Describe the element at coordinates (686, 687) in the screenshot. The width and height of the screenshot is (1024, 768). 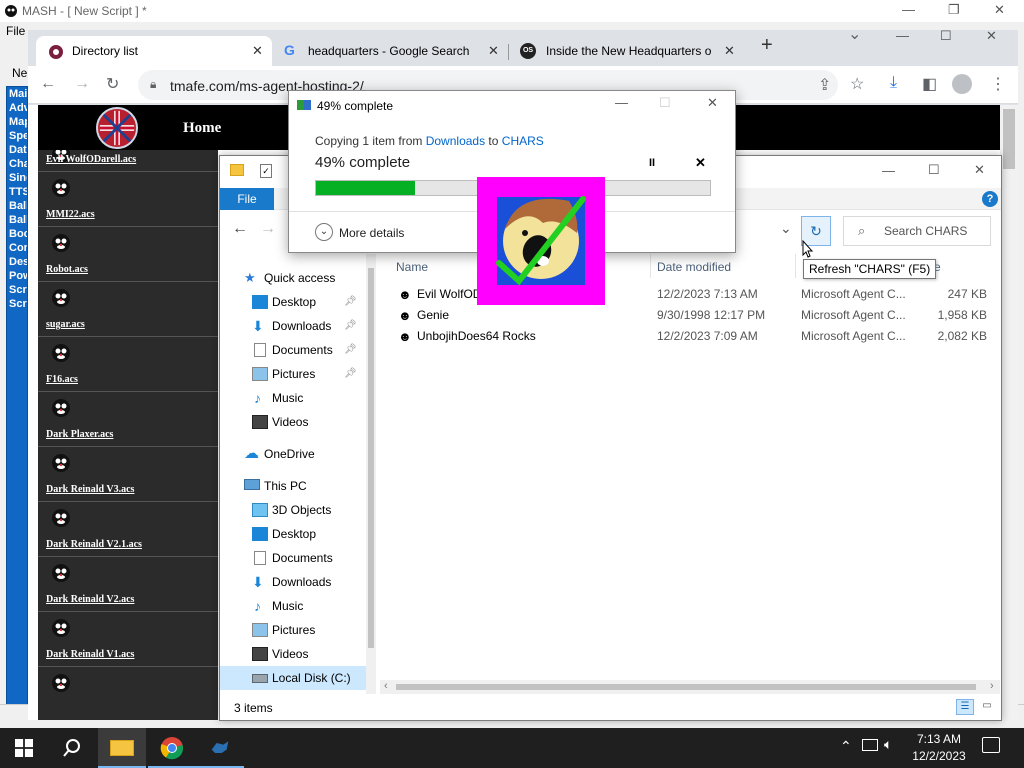
I see `file-list-scrollbar-thumb` at that location.